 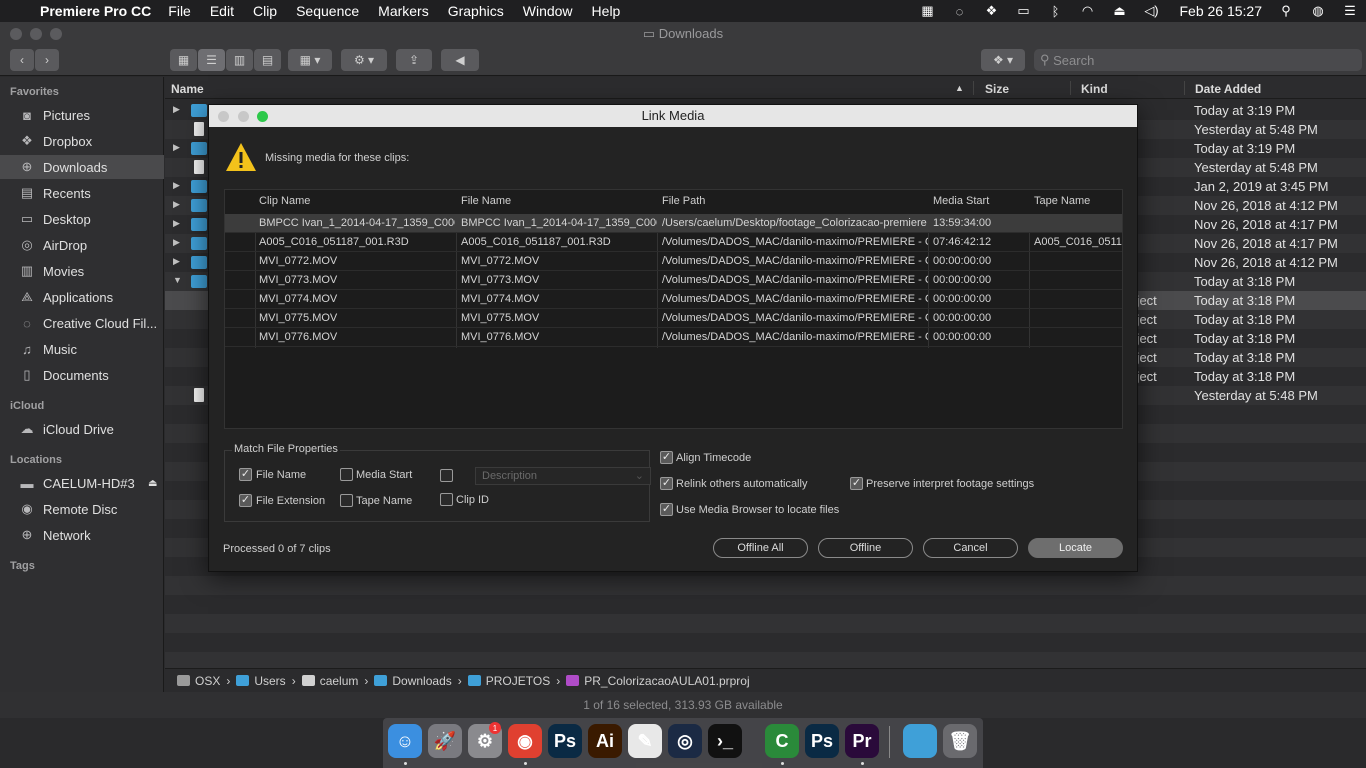 What do you see at coordinates (920, 741) in the screenshot?
I see `folder-icon` at bounding box center [920, 741].